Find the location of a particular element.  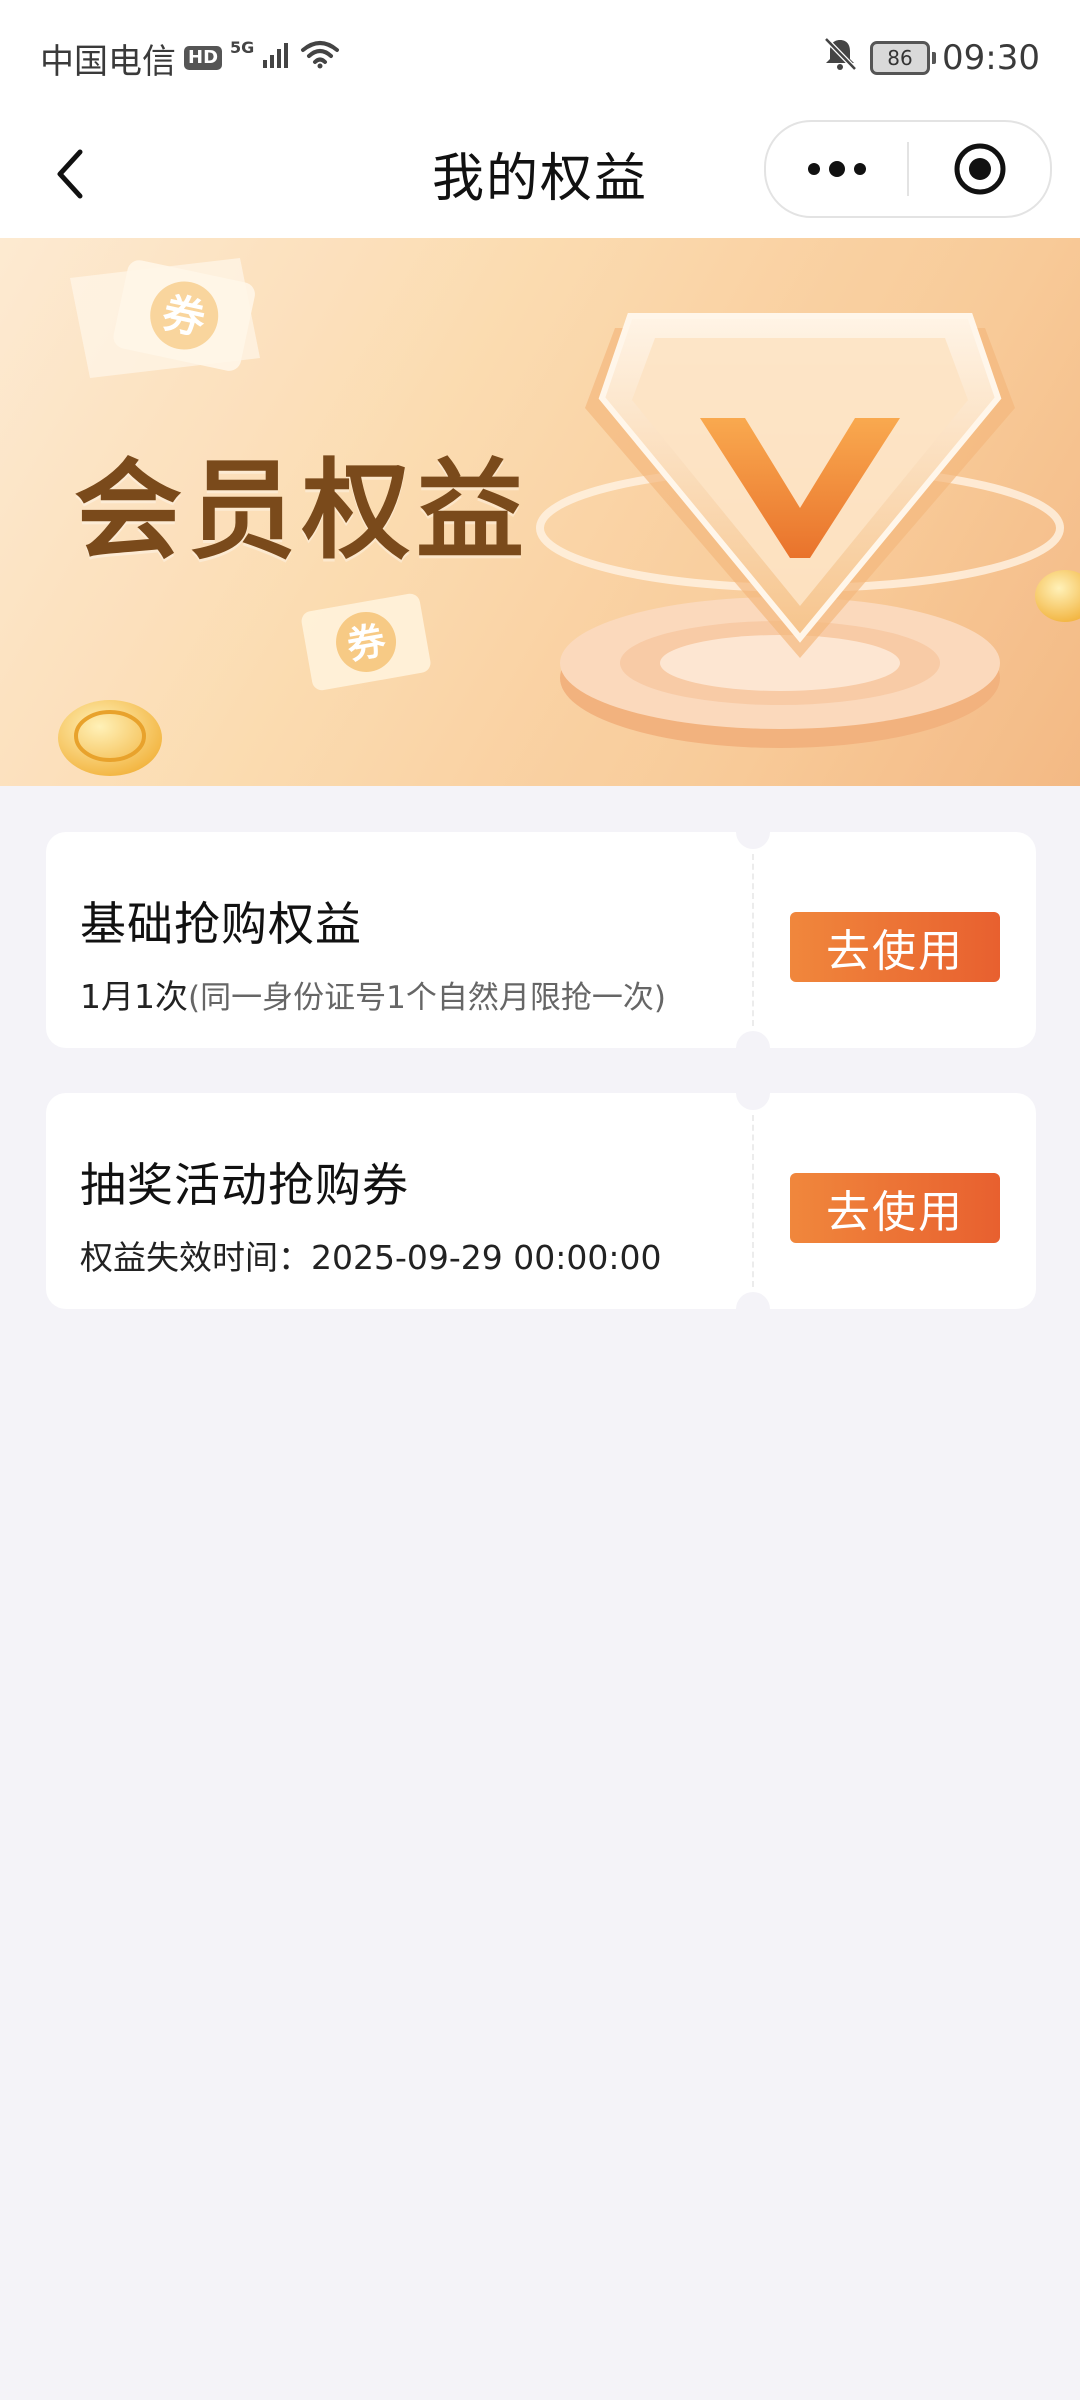

benefit-detail: 权益失效时间：2025-09-29 00:00:00 is located at coordinates (370, 1255).